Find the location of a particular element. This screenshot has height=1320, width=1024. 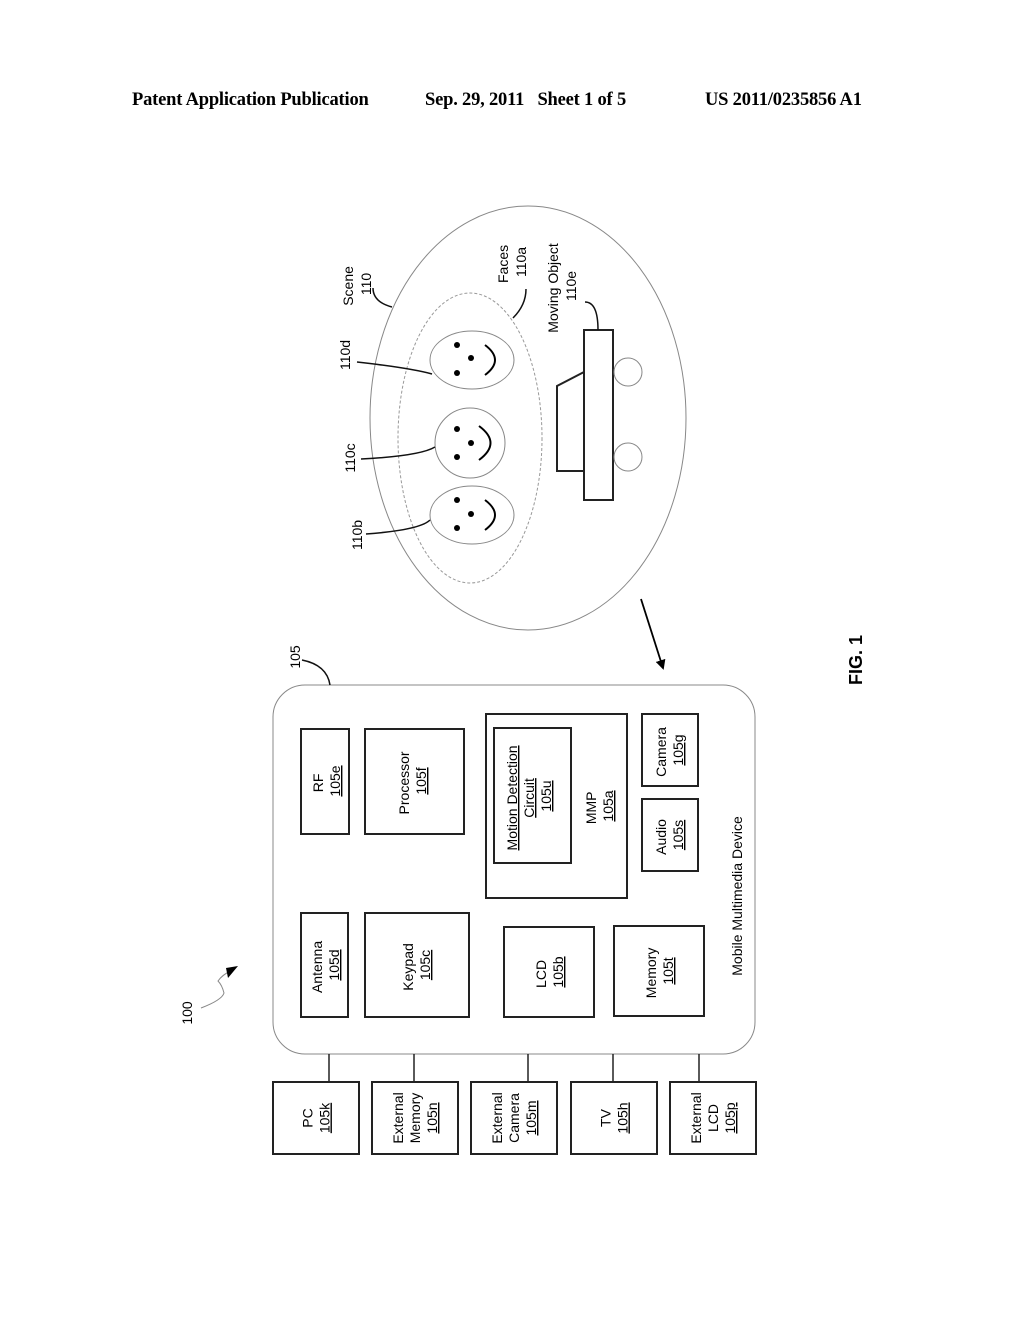

face-110b is located at coordinates (472, 515).